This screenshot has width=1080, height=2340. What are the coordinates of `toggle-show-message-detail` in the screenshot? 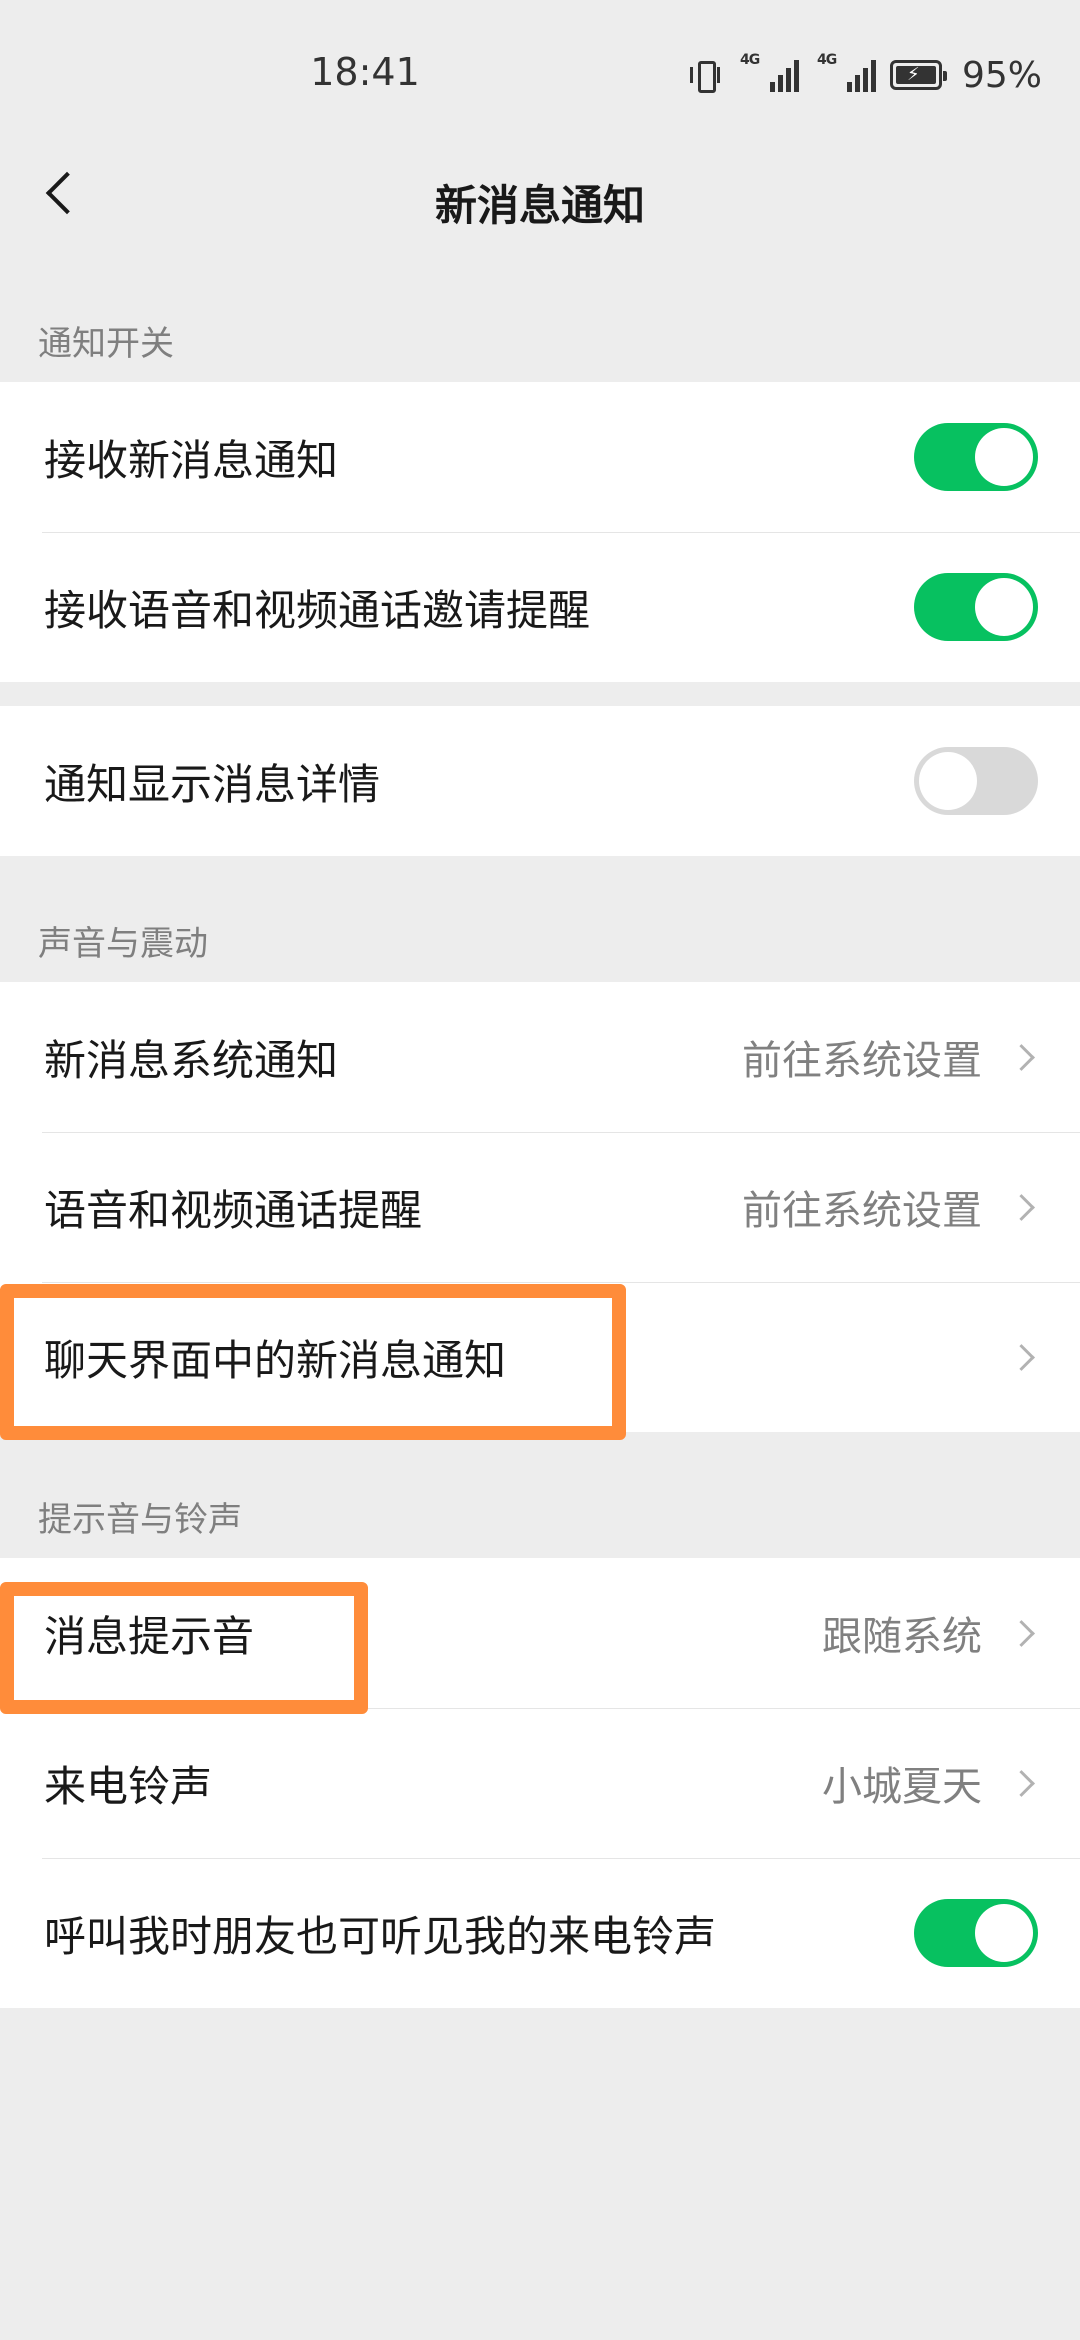 It's located at (976, 781).